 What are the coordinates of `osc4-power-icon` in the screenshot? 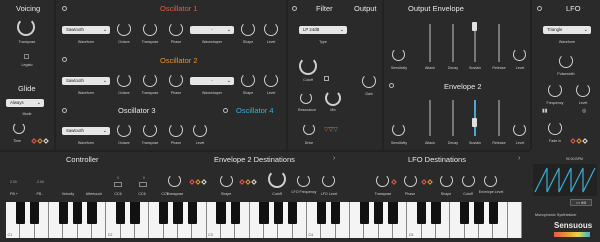 It's located at (225, 110).